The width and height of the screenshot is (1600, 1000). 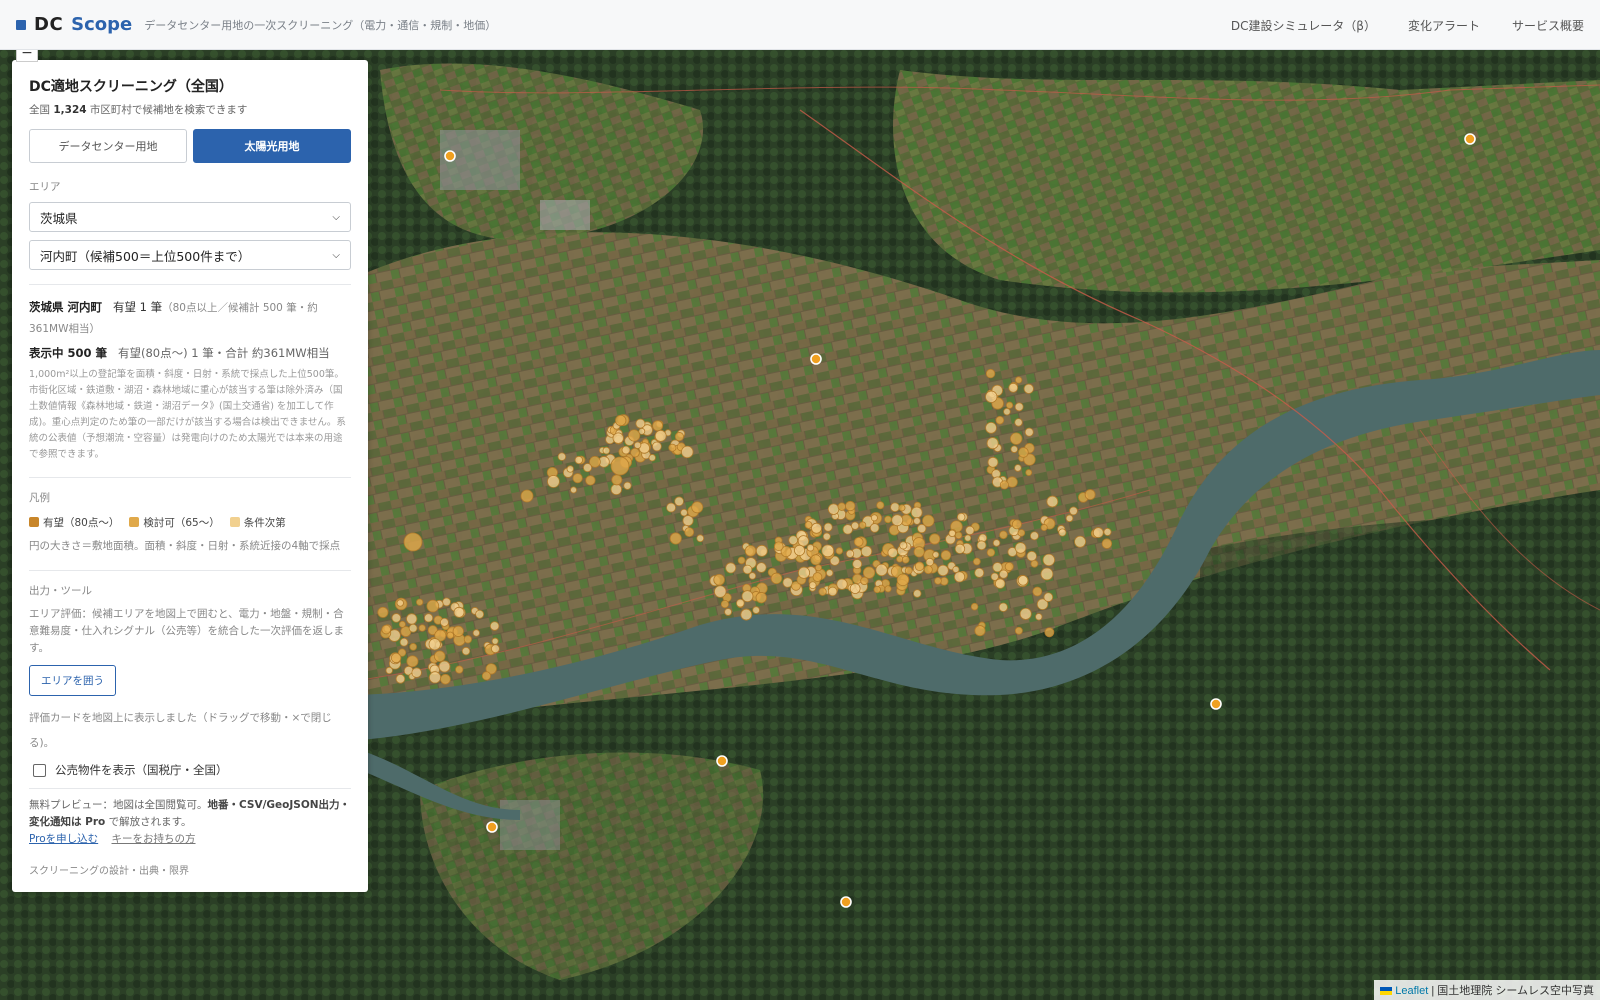 What do you see at coordinates (1303, 25) in the screenshot?
I see `nav-simulator: DC建設シミュレータ（β）` at bounding box center [1303, 25].